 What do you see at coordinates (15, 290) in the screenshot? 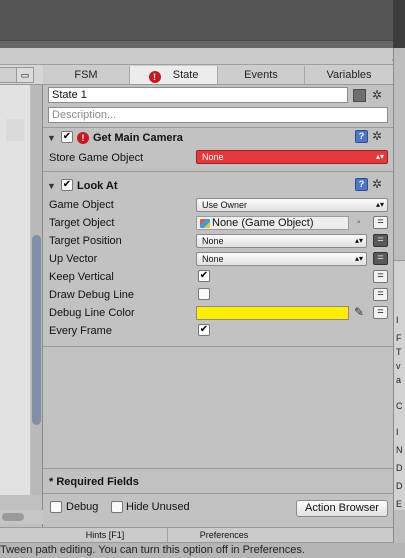
I see `graph-canvas` at bounding box center [15, 290].